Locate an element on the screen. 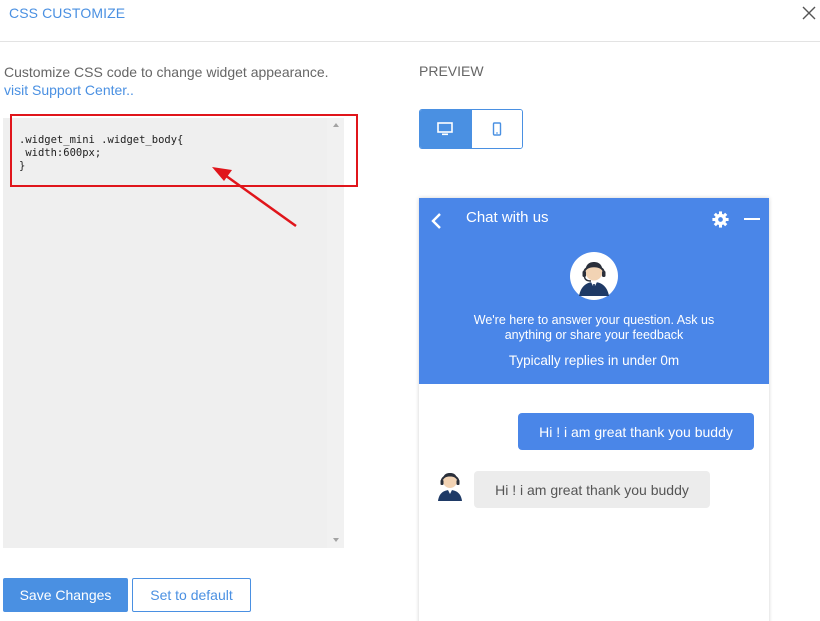 The image size is (820, 621). mobile-icon is located at coordinates (497, 129).